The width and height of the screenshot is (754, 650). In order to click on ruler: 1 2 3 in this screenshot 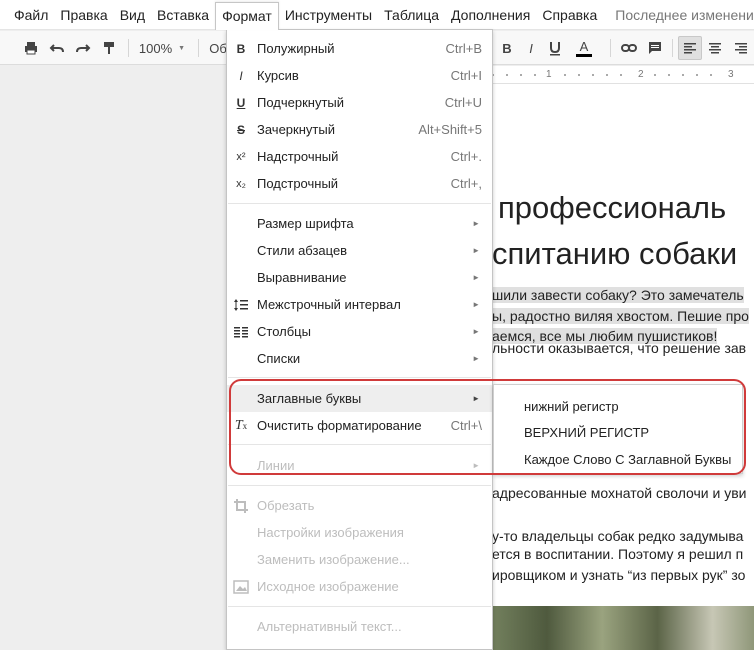, I will do `click(616, 75)`.